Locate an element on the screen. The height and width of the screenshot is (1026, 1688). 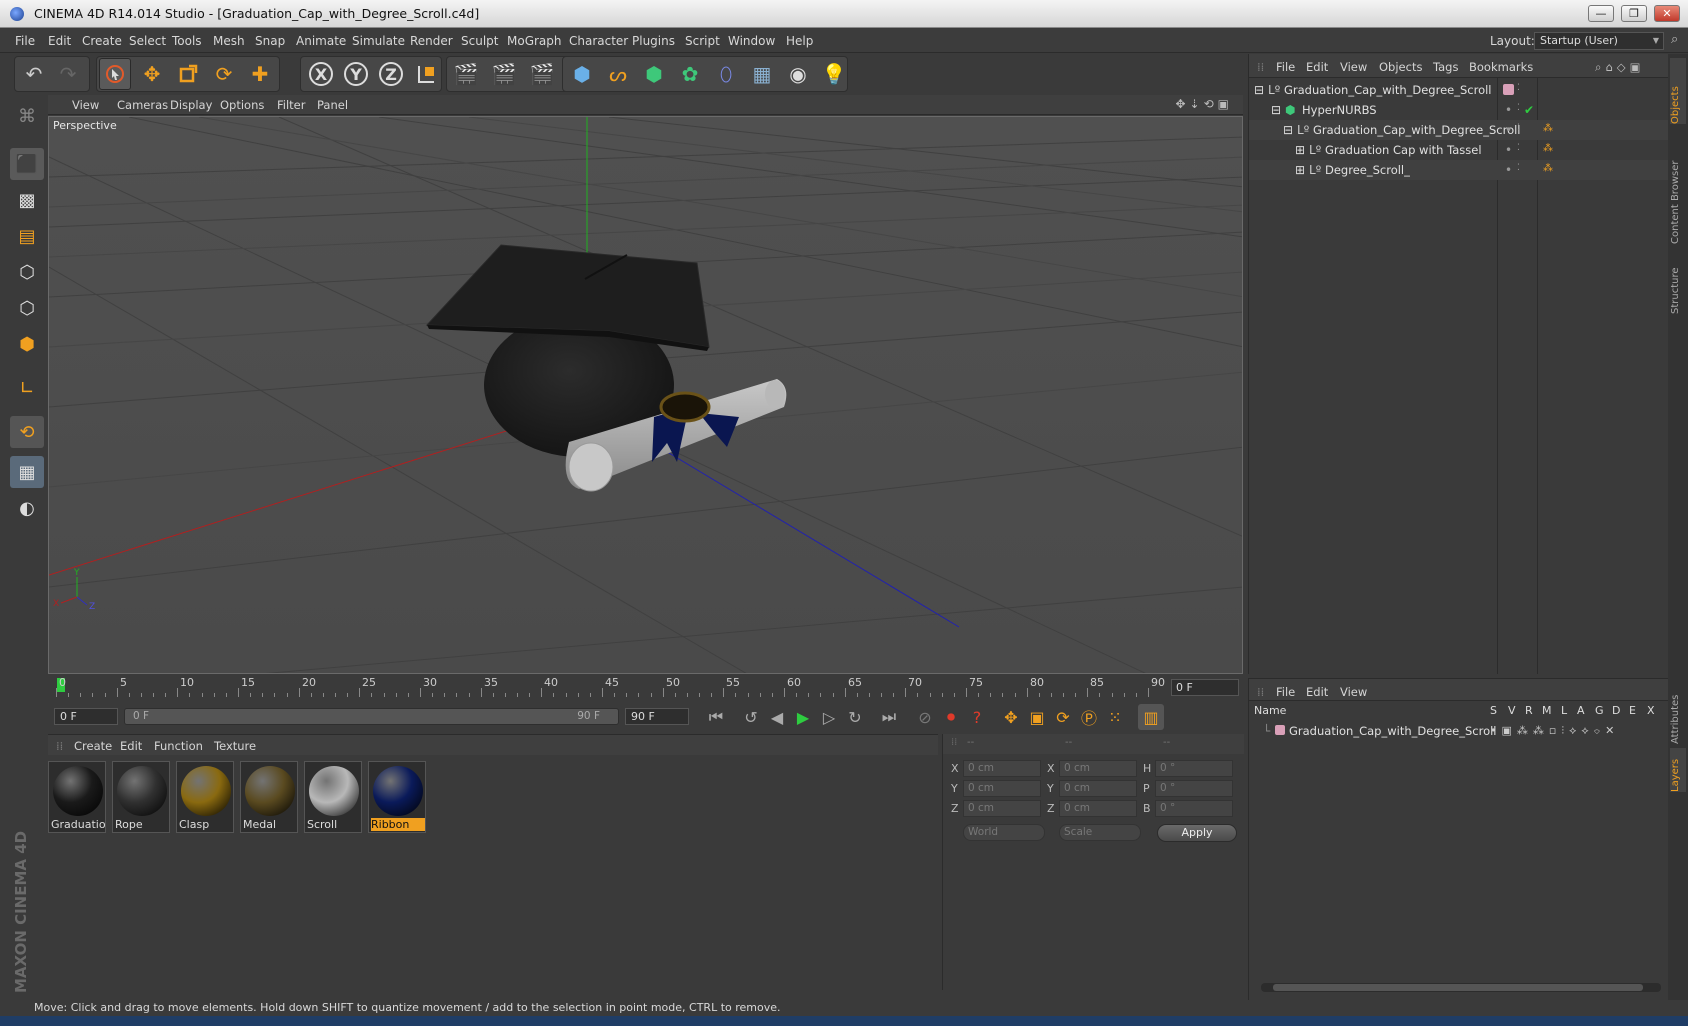
coordinate-mode-select: World is located at coordinates (1004, 832).